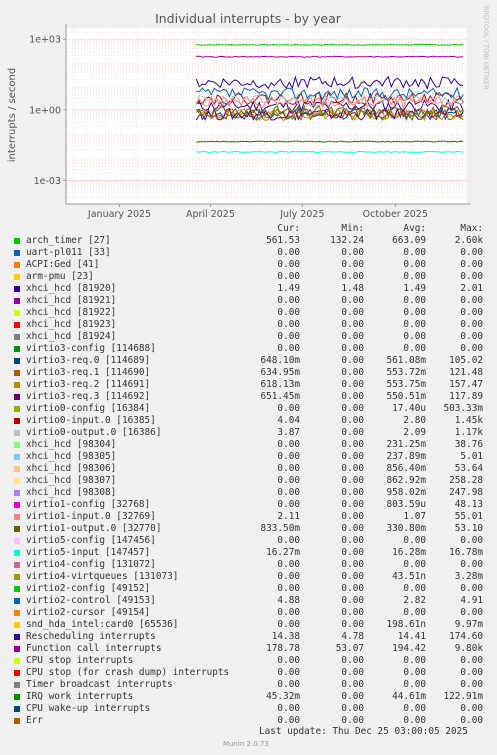  Describe the element at coordinates (88, 372) in the screenshot. I see `legend-series-name: virtio3-req.1 [114690]` at that location.